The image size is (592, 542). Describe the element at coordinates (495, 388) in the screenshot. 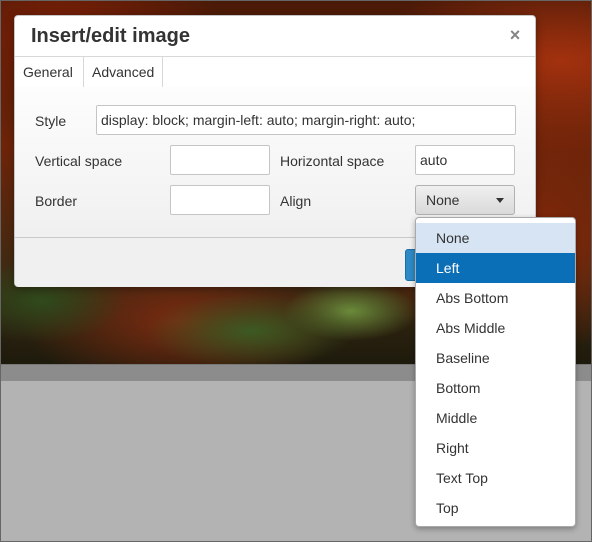

I see `align-option-bottom: Bottom` at that location.